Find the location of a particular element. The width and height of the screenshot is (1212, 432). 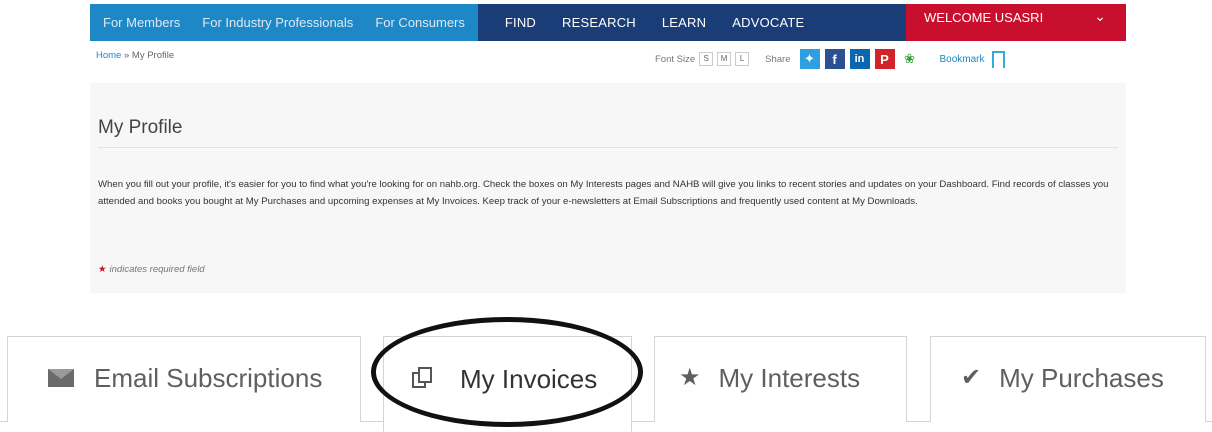

welcome-user-menu: WELCOME USASRI ⌄ is located at coordinates (1016, 22).